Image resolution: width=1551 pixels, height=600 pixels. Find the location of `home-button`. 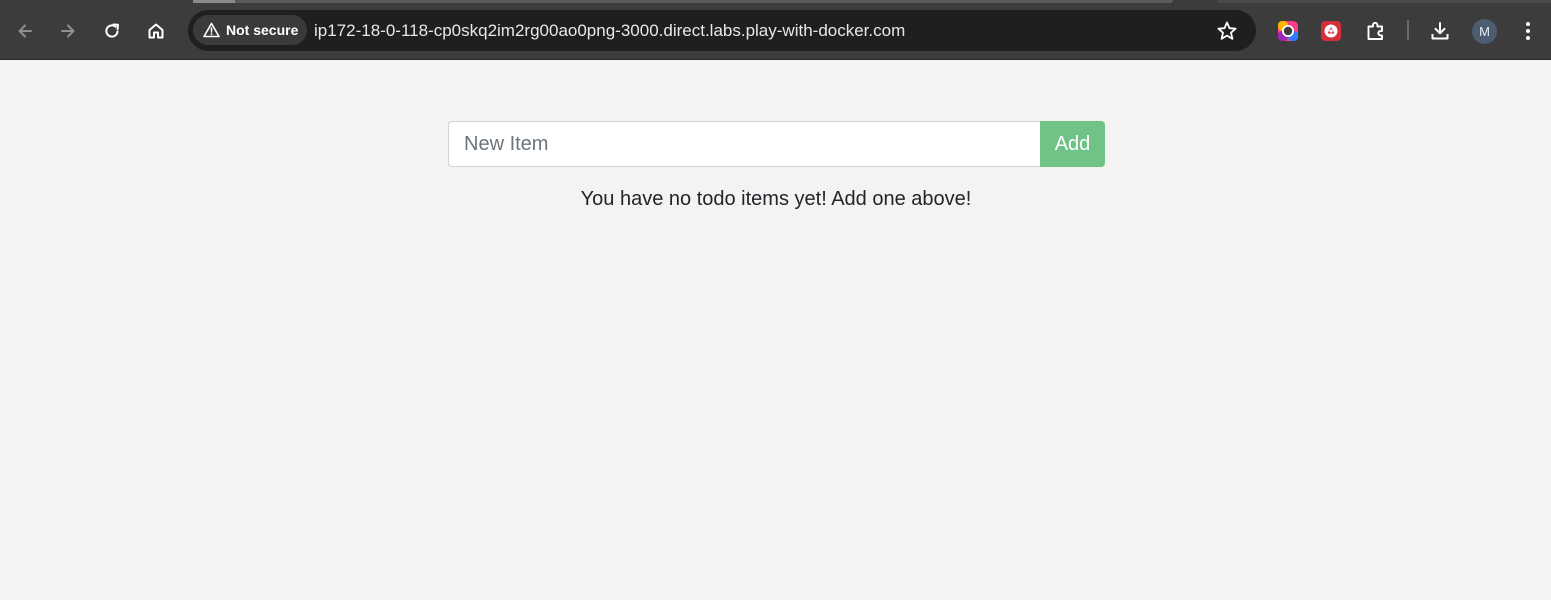

home-button is located at coordinates (156, 31).